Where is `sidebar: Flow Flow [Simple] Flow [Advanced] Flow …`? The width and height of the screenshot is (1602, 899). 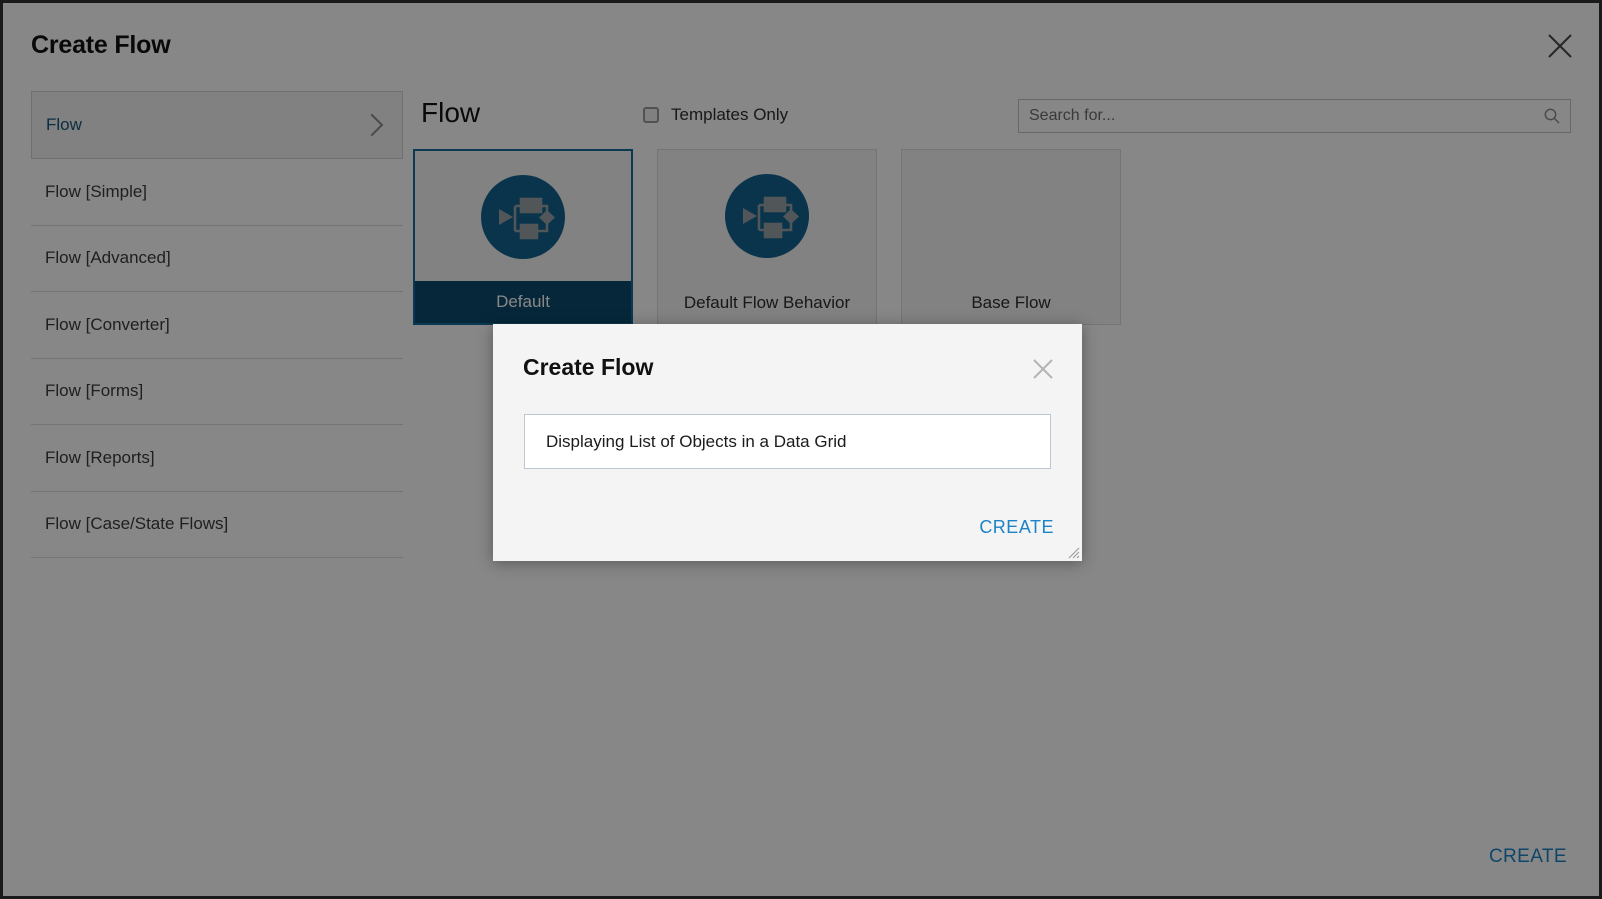 sidebar: Flow Flow [Simple] Flow [Advanced] Flow … is located at coordinates (217, 324).